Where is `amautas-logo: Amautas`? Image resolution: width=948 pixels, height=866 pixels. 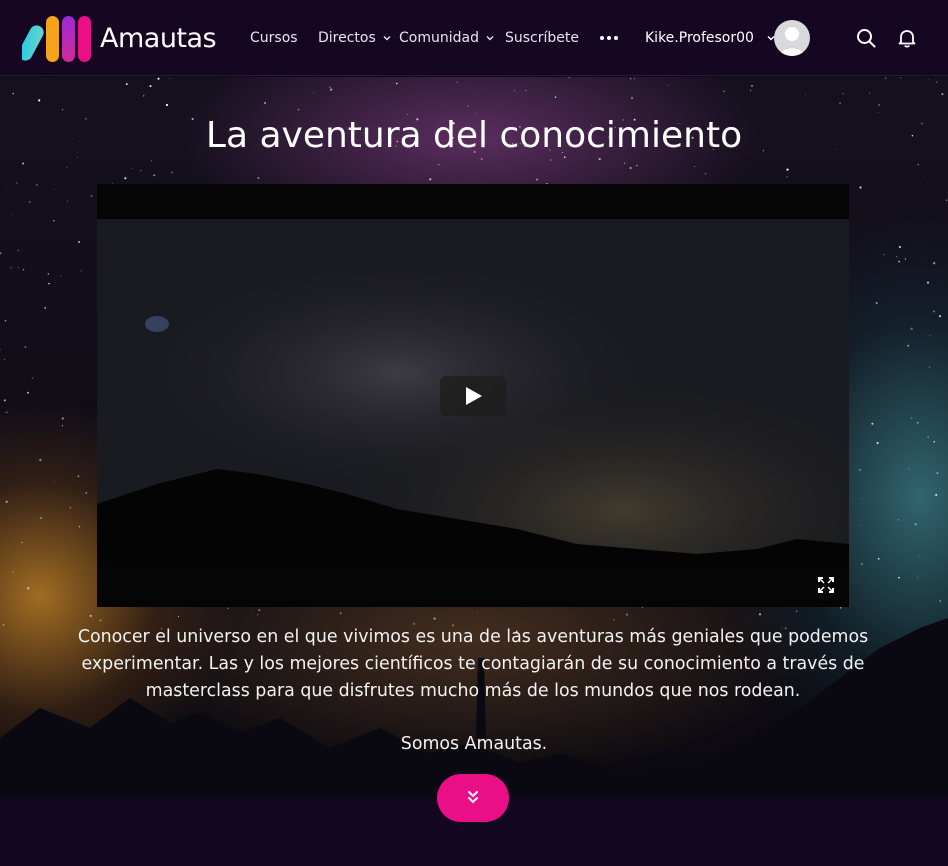
amautas-logo: Amautas is located at coordinates (119, 38).